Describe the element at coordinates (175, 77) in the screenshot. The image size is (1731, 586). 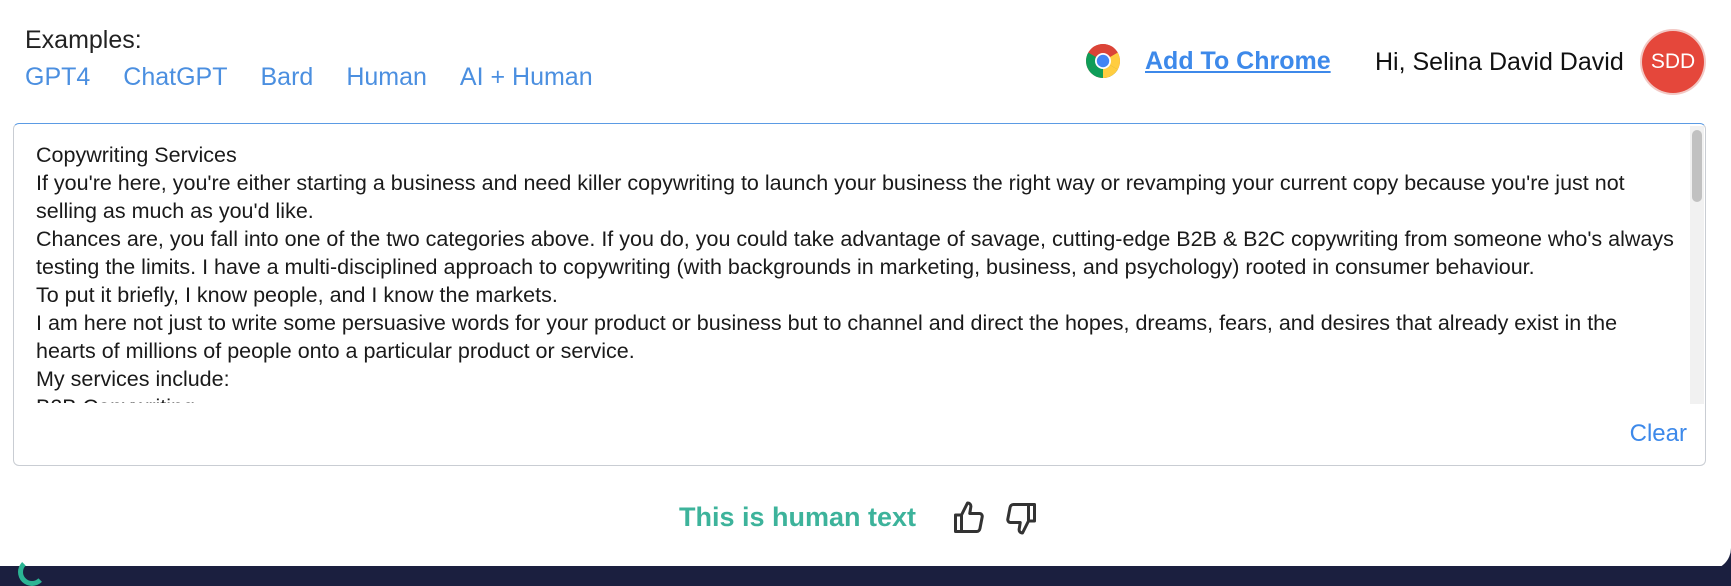
I see `example-chatgpt-link: ChatGPT` at that location.